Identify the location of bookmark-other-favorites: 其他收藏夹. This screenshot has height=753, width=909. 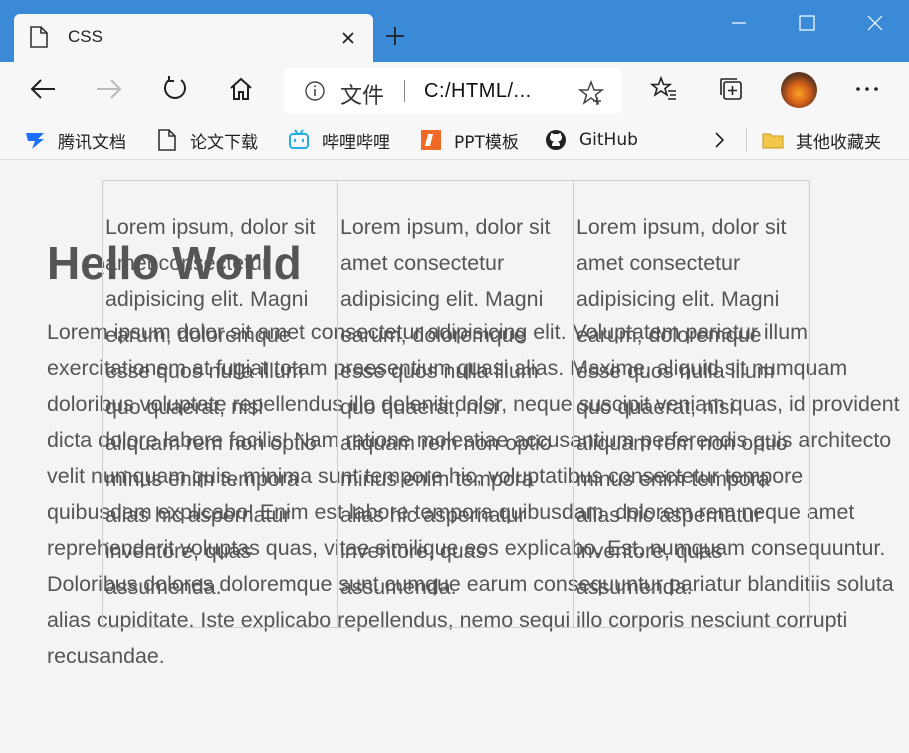
(821, 140).